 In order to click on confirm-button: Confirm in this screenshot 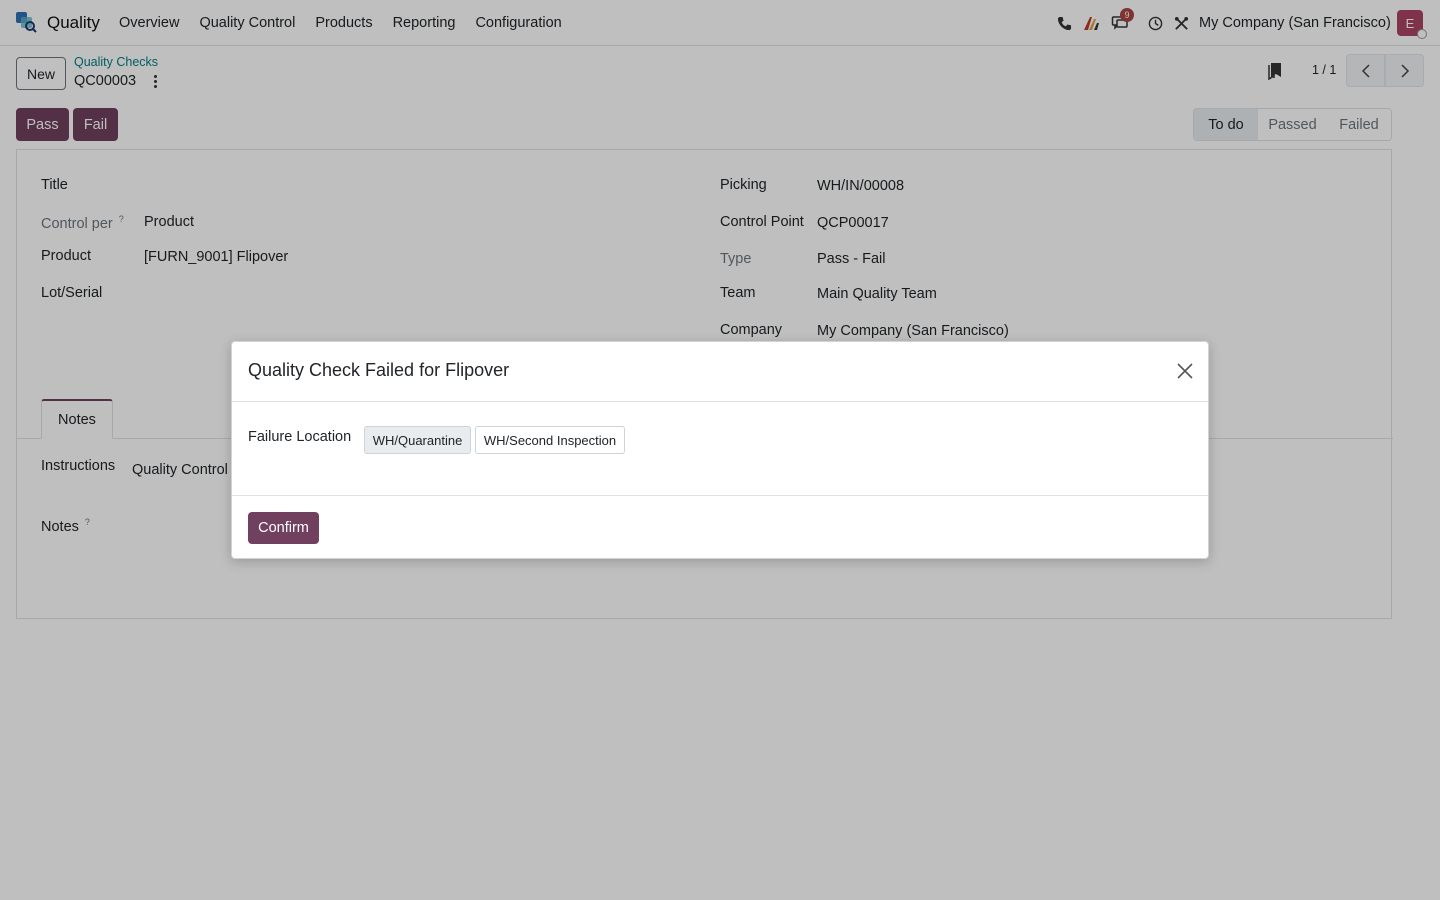, I will do `click(283, 528)`.